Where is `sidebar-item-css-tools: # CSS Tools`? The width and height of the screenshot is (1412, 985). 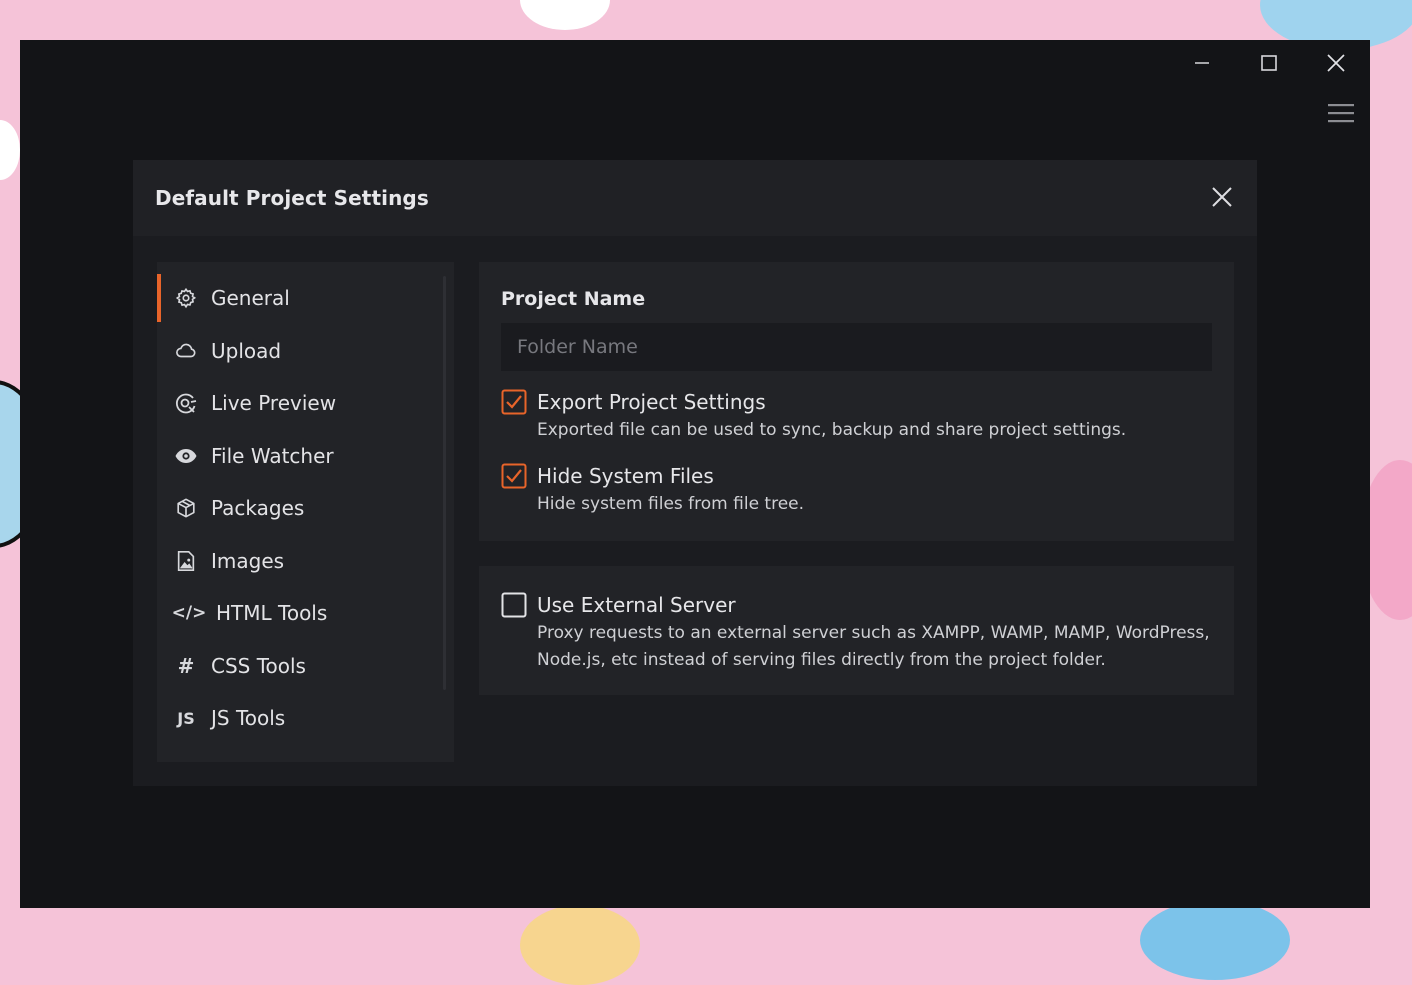 sidebar-item-css-tools: # CSS Tools is located at coordinates (300, 666).